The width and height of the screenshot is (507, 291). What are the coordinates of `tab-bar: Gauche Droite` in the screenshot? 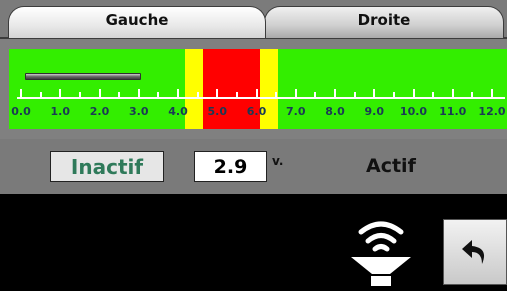 It's located at (253, 19).